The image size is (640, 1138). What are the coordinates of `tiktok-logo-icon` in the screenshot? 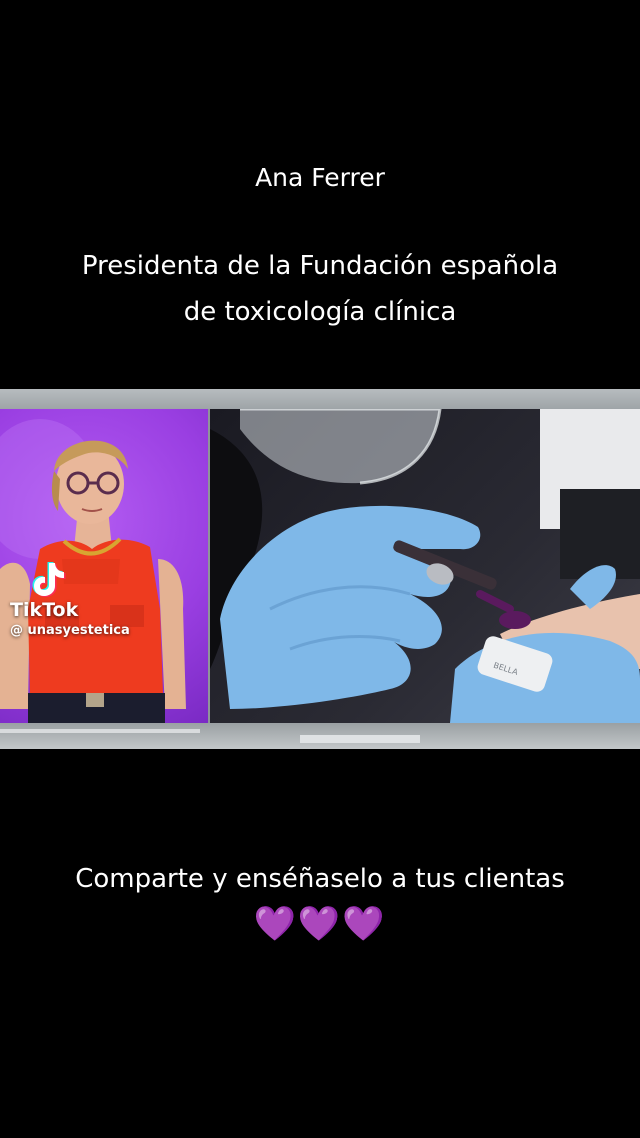 It's located at (49, 579).